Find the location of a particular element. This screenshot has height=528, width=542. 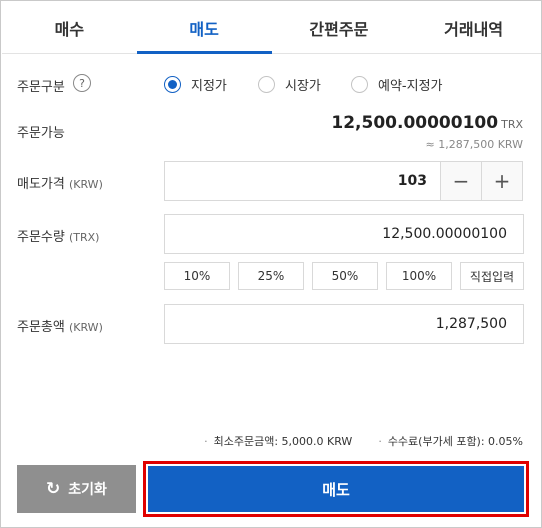

radio-limit-label: 지정가 is located at coordinates (209, 86).